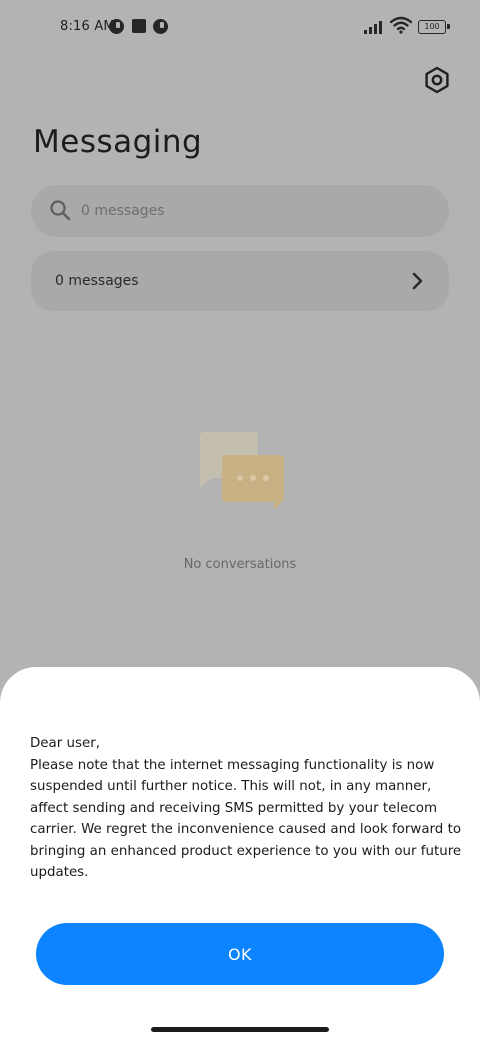  I want to click on status-time: 8:16 AM, so click(87, 26).